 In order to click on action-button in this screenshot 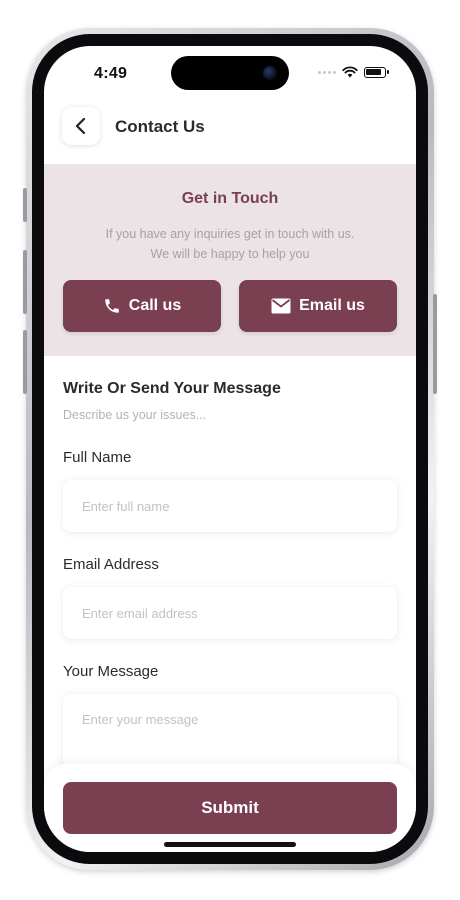, I will do `click(25, 205)`.